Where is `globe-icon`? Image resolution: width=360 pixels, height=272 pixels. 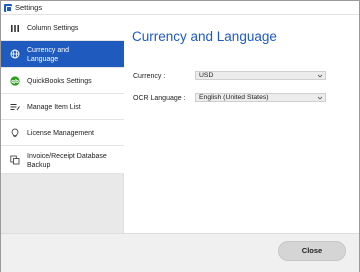 globe-icon is located at coordinates (15, 54).